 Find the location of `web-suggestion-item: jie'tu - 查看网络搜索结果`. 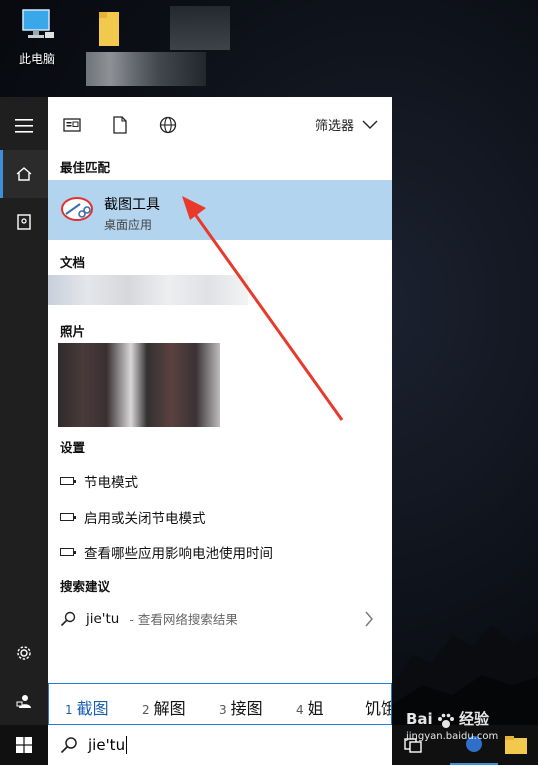

web-suggestion-item: jie'tu - 查看网络搜索结果 is located at coordinates (221, 618).